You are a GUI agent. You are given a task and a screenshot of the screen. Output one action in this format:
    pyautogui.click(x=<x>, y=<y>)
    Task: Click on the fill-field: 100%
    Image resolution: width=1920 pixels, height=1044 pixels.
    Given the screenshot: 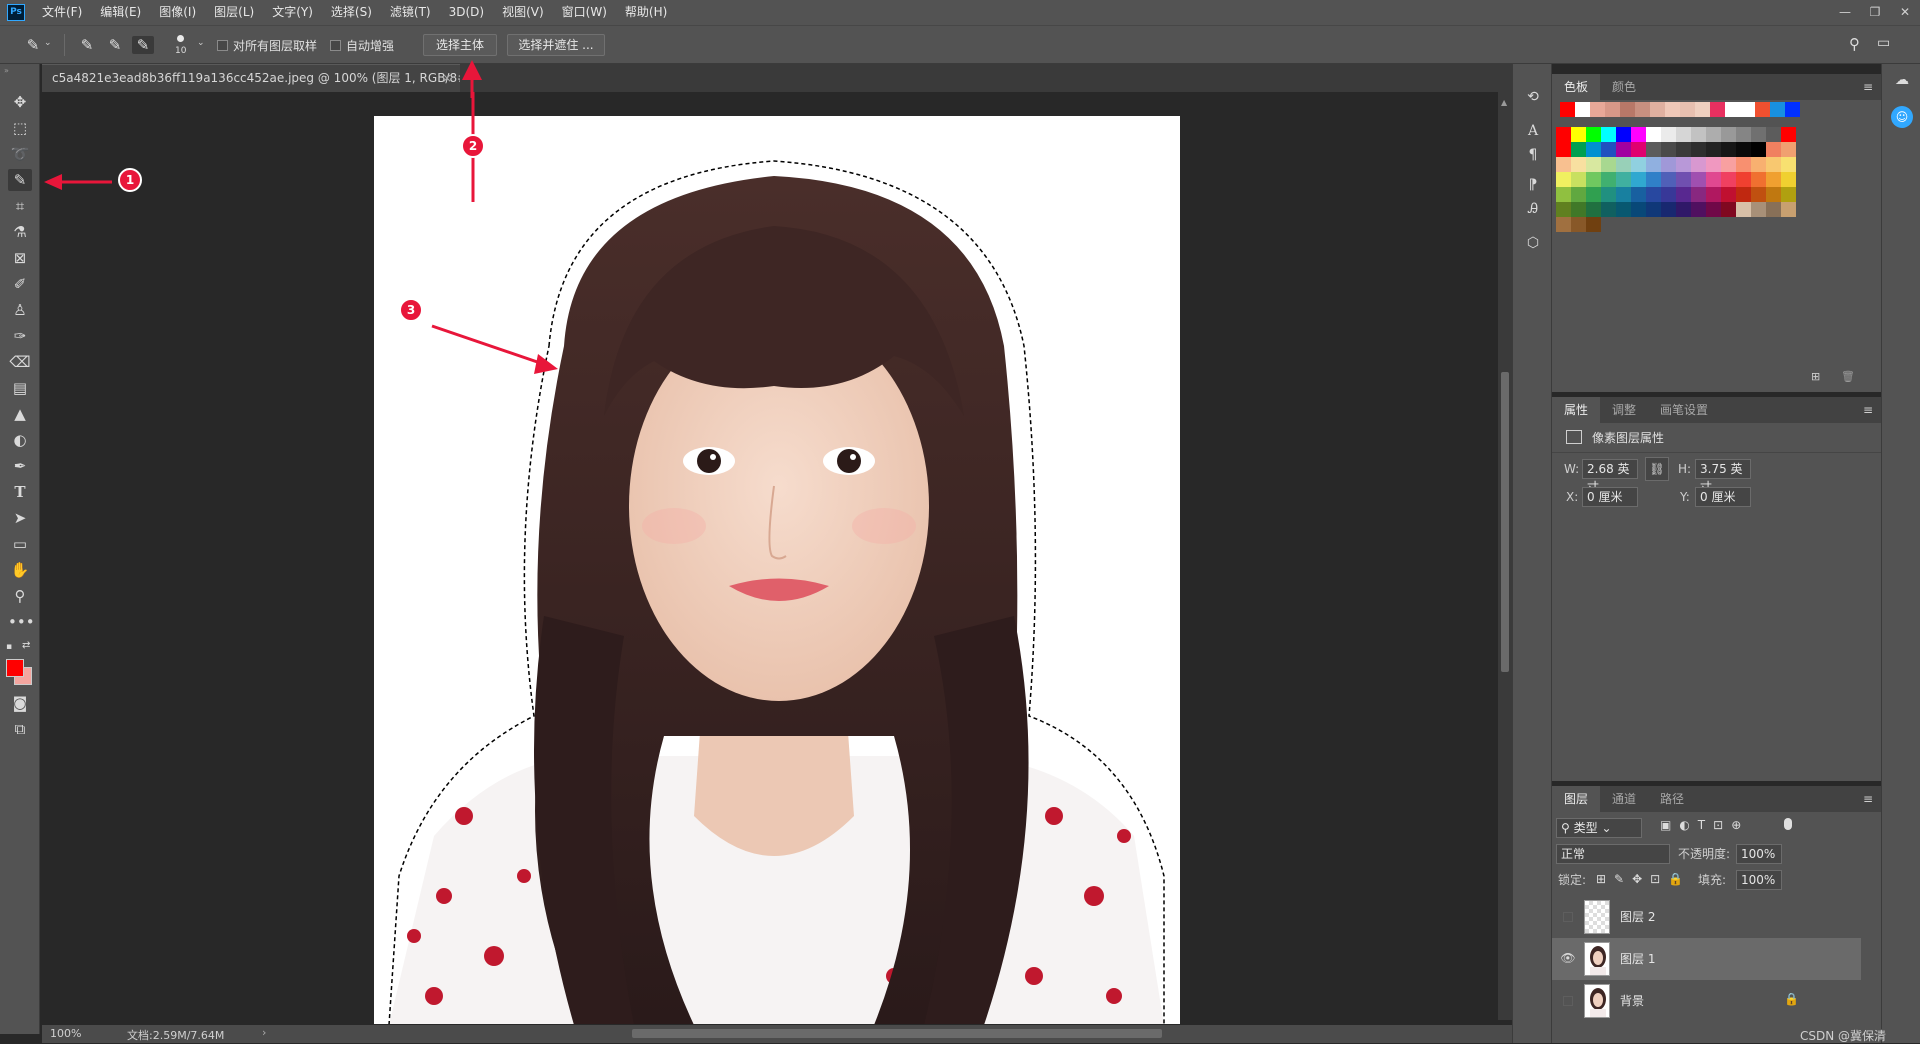 What is the action you would take?
    pyautogui.click(x=1759, y=880)
    